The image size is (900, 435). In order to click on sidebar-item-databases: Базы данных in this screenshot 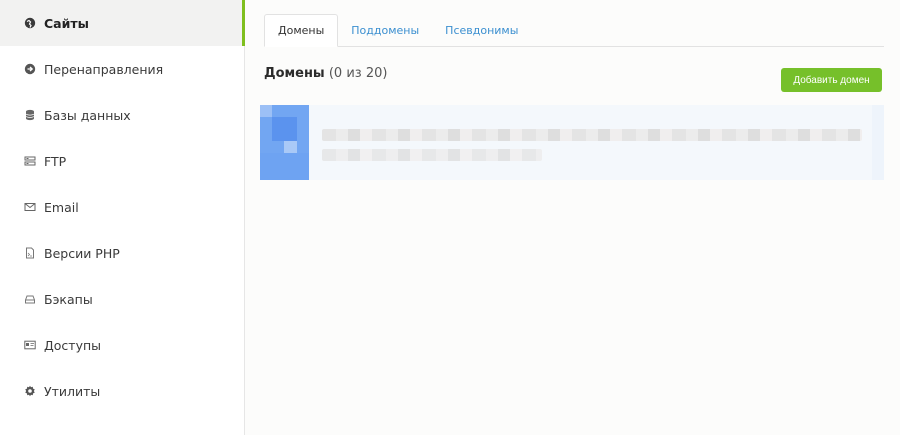, I will do `click(122, 115)`.